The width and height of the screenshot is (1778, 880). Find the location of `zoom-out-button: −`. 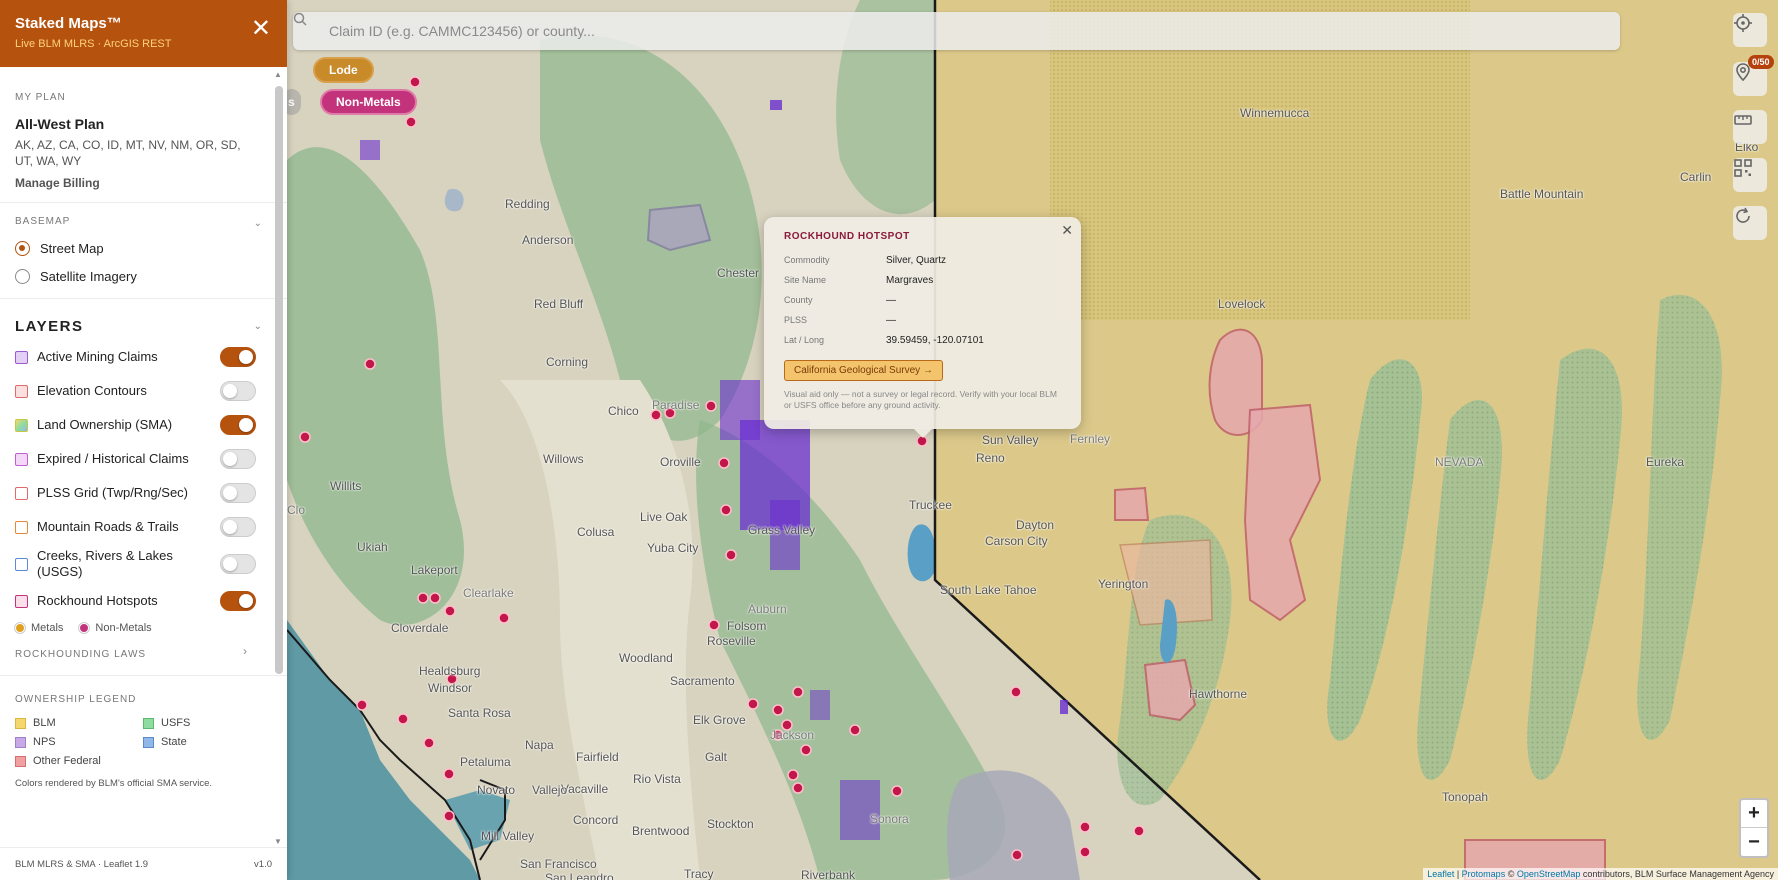

zoom-out-button: − is located at coordinates (1754, 842).